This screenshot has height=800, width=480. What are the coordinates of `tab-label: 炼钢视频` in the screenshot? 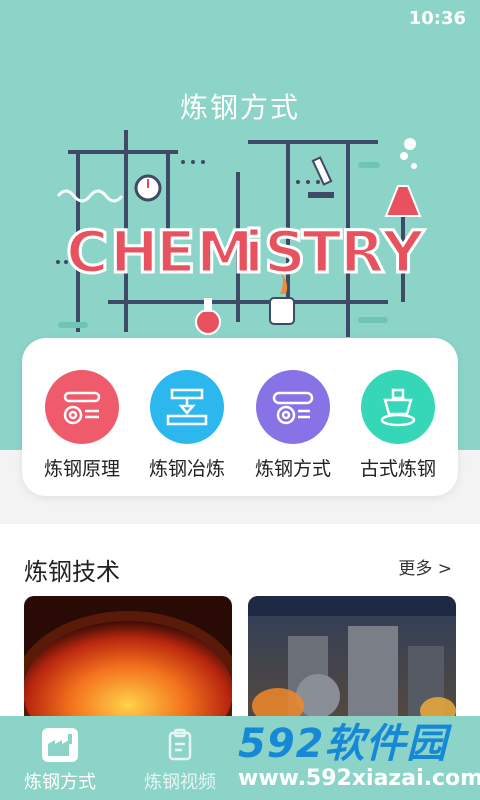 It's located at (180, 782).